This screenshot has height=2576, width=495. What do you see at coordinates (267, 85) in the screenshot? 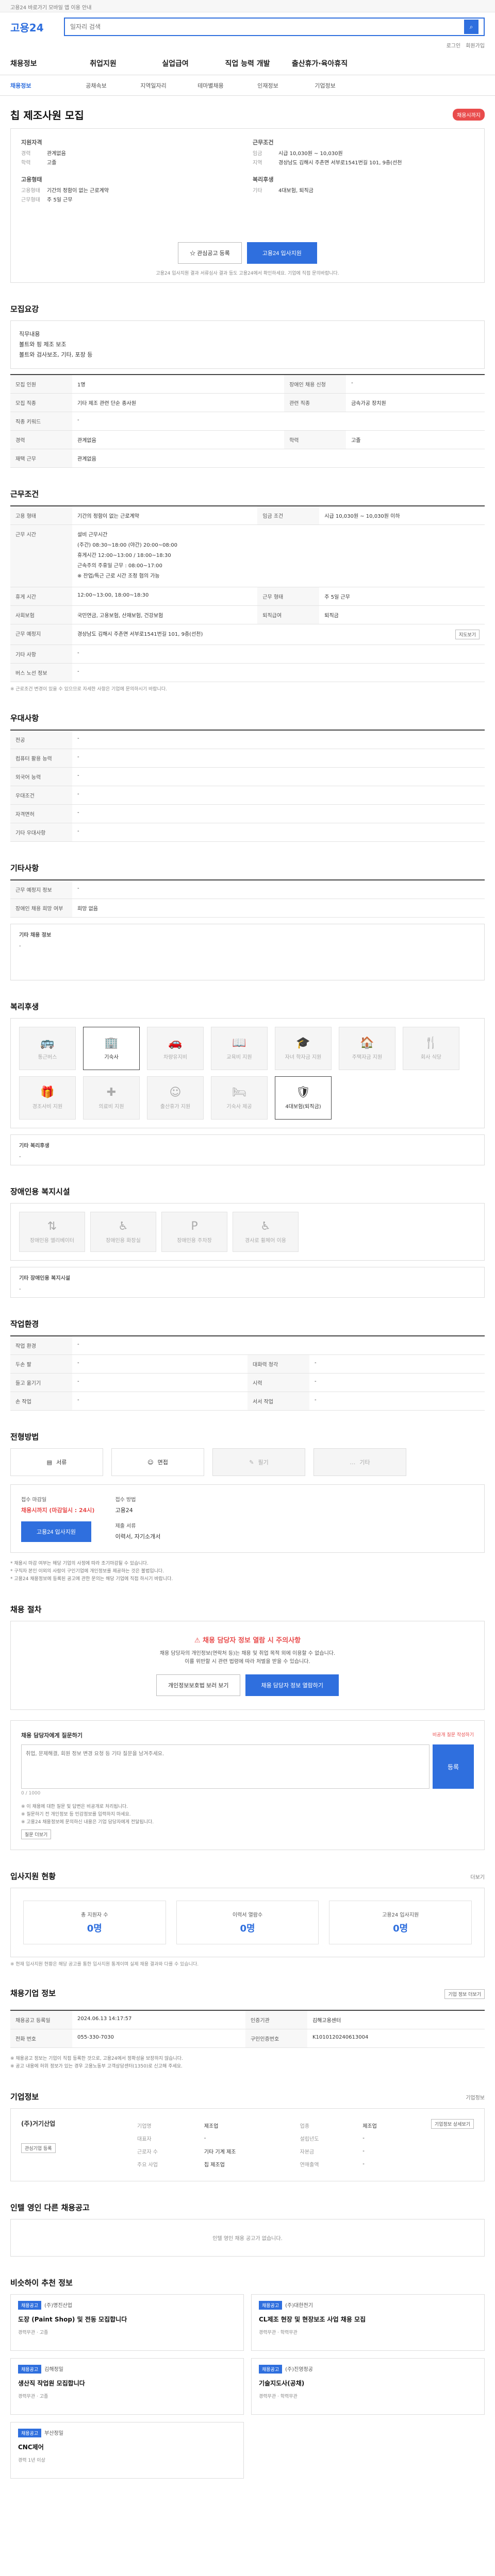
I see `subnav-talent: 인재정보` at bounding box center [267, 85].